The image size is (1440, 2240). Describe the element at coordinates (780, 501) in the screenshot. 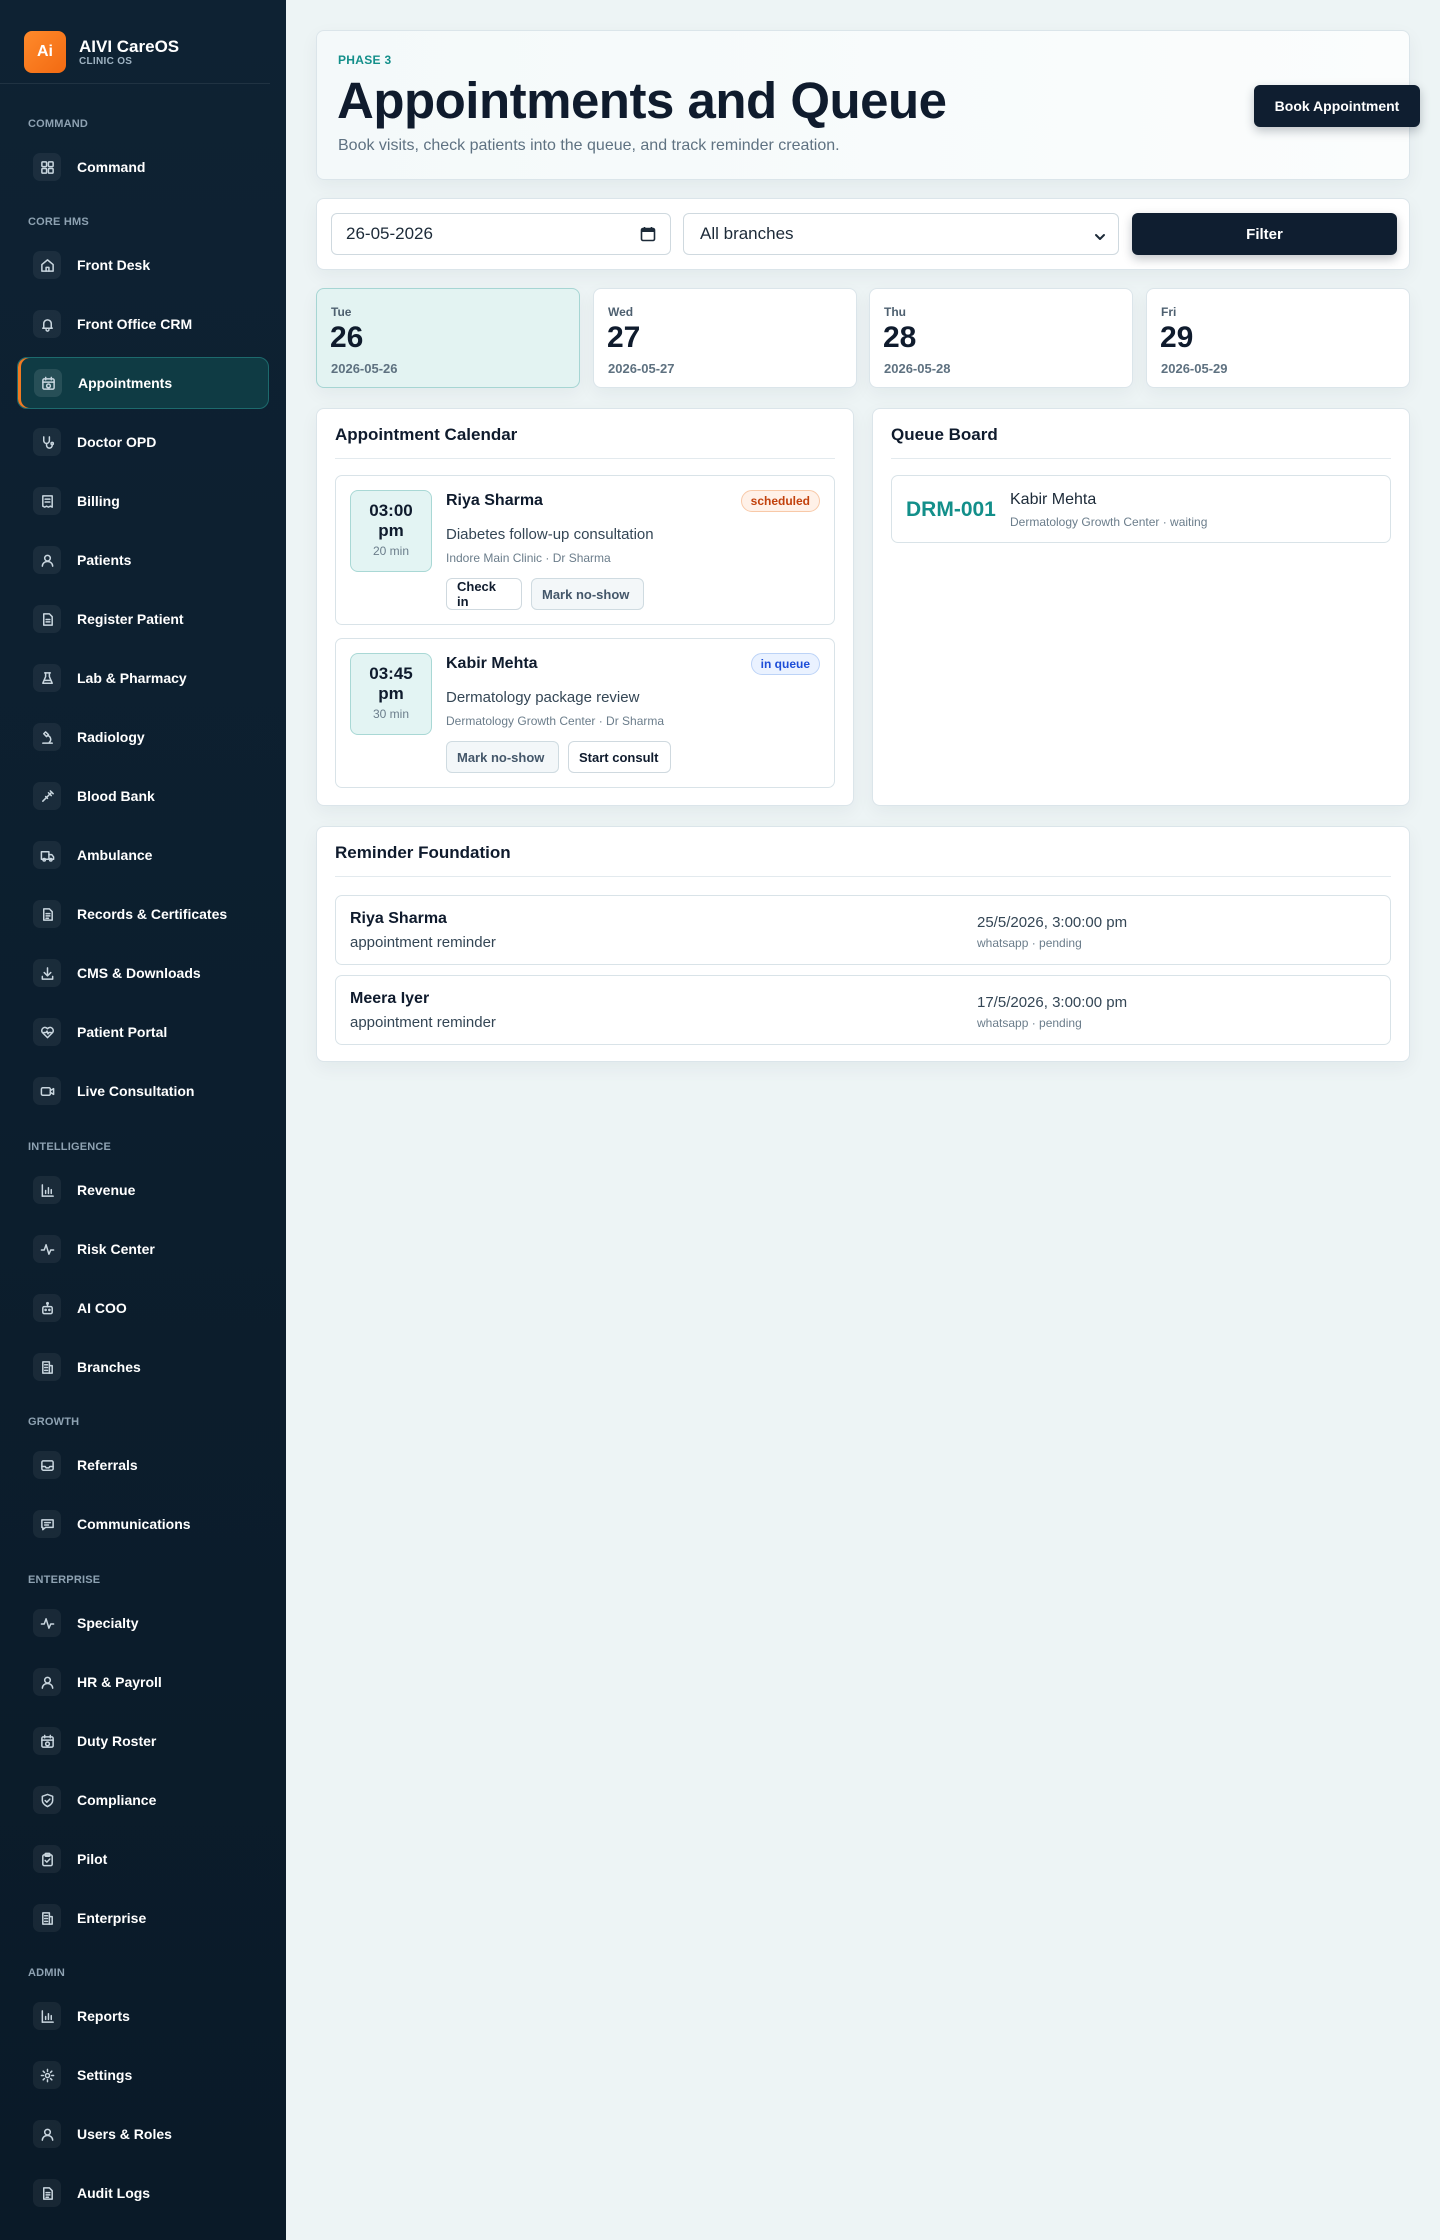

I see `status-badge: scheduled` at that location.